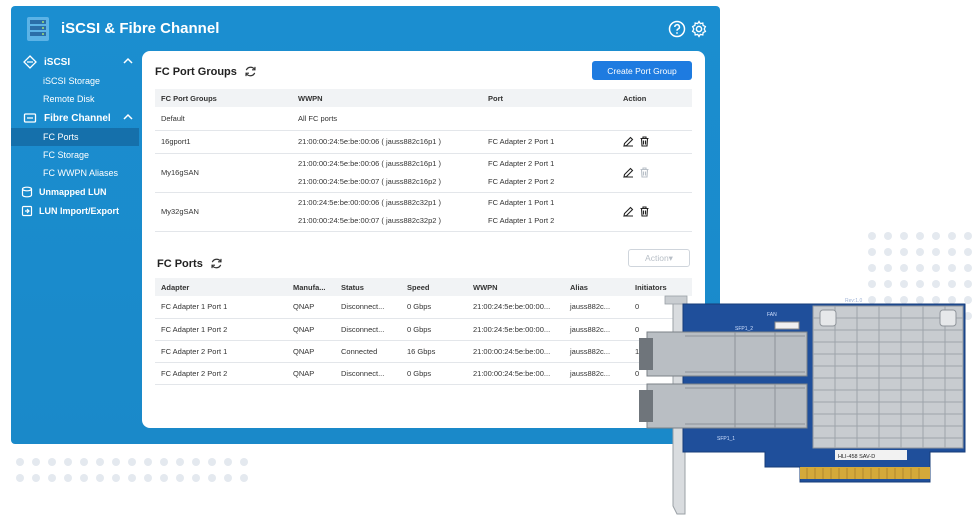 This screenshot has height=530, width=980. I want to click on column-header: FC Port Groups, so click(223, 98).